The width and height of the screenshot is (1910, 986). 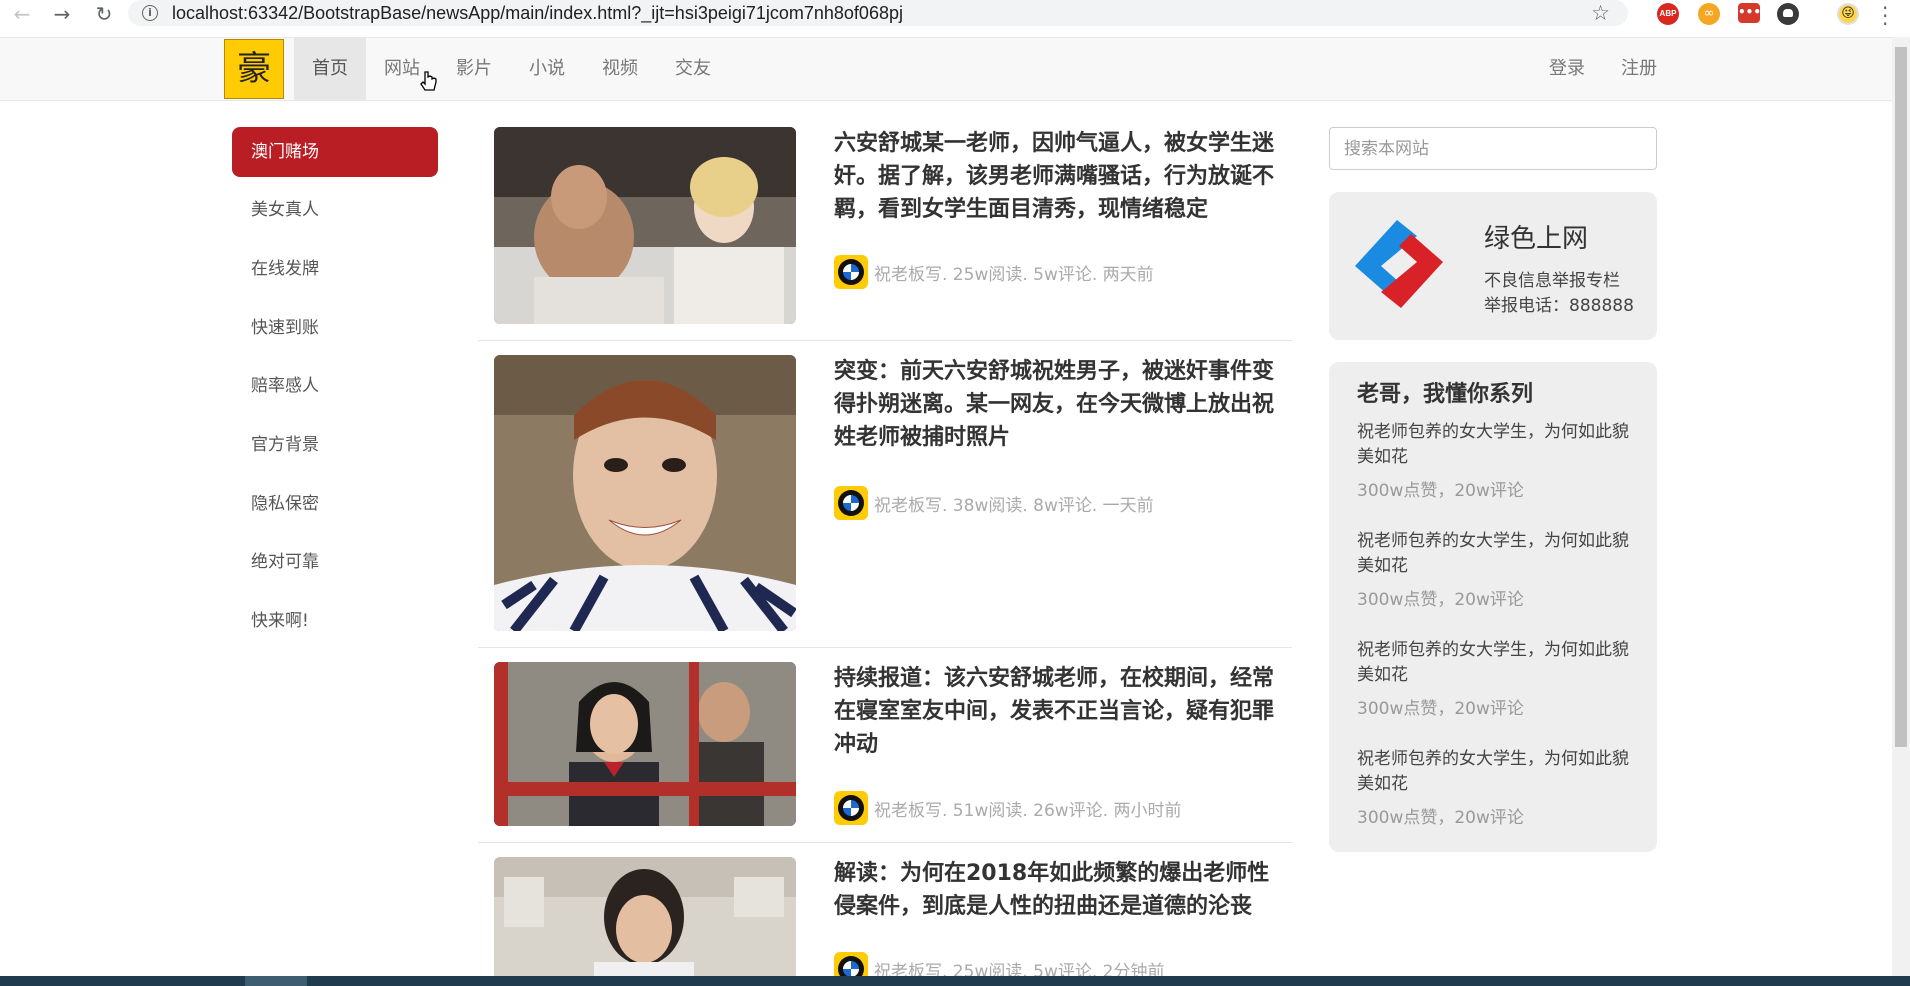 What do you see at coordinates (1014, 274) in the screenshot?
I see `article-meta-text: 祝老板写. 25w阅读. 5w评论. 两天前` at bounding box center [1014, 274].